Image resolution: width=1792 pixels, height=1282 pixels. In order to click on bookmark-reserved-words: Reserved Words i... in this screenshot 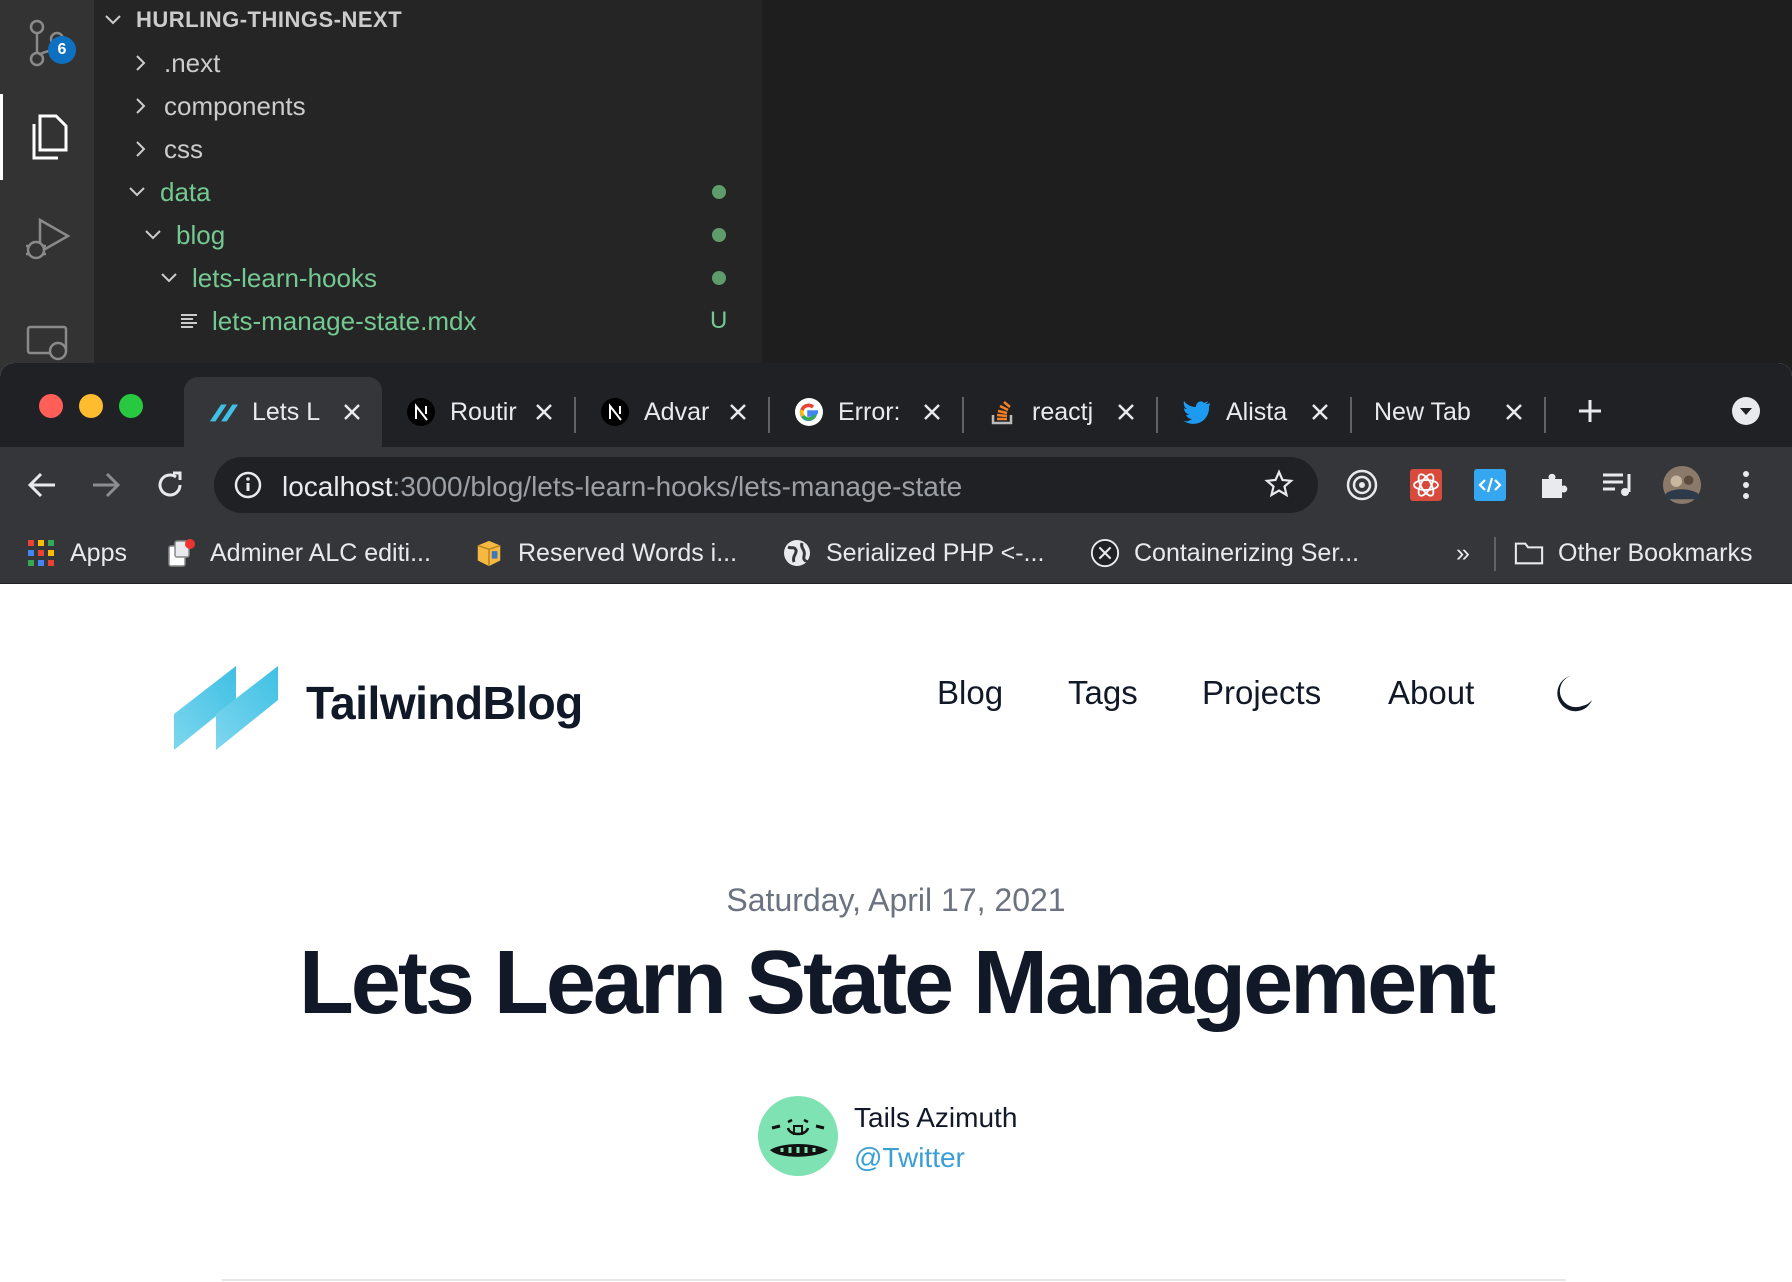, I will do `click(605, 553)`.